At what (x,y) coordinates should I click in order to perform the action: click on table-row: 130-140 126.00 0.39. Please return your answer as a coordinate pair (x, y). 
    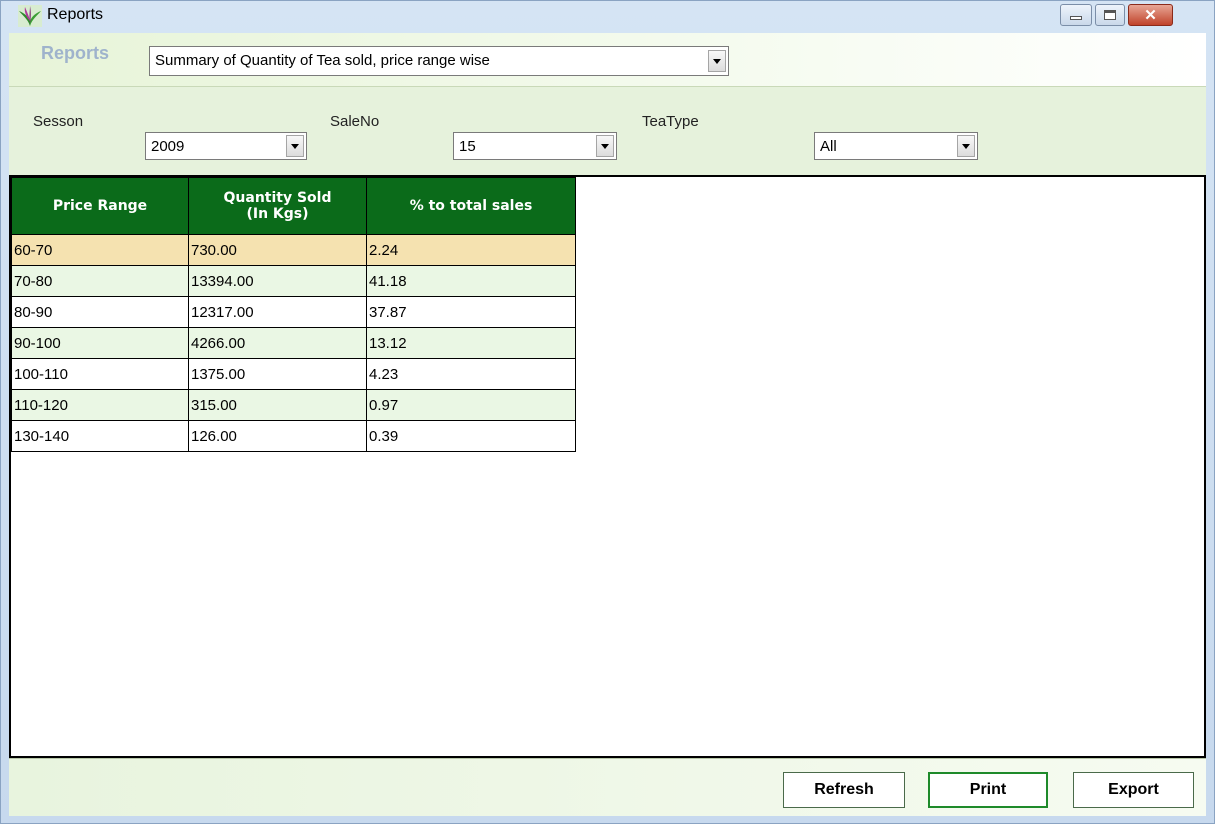
    Looking at the image, I should click on (293, 436).